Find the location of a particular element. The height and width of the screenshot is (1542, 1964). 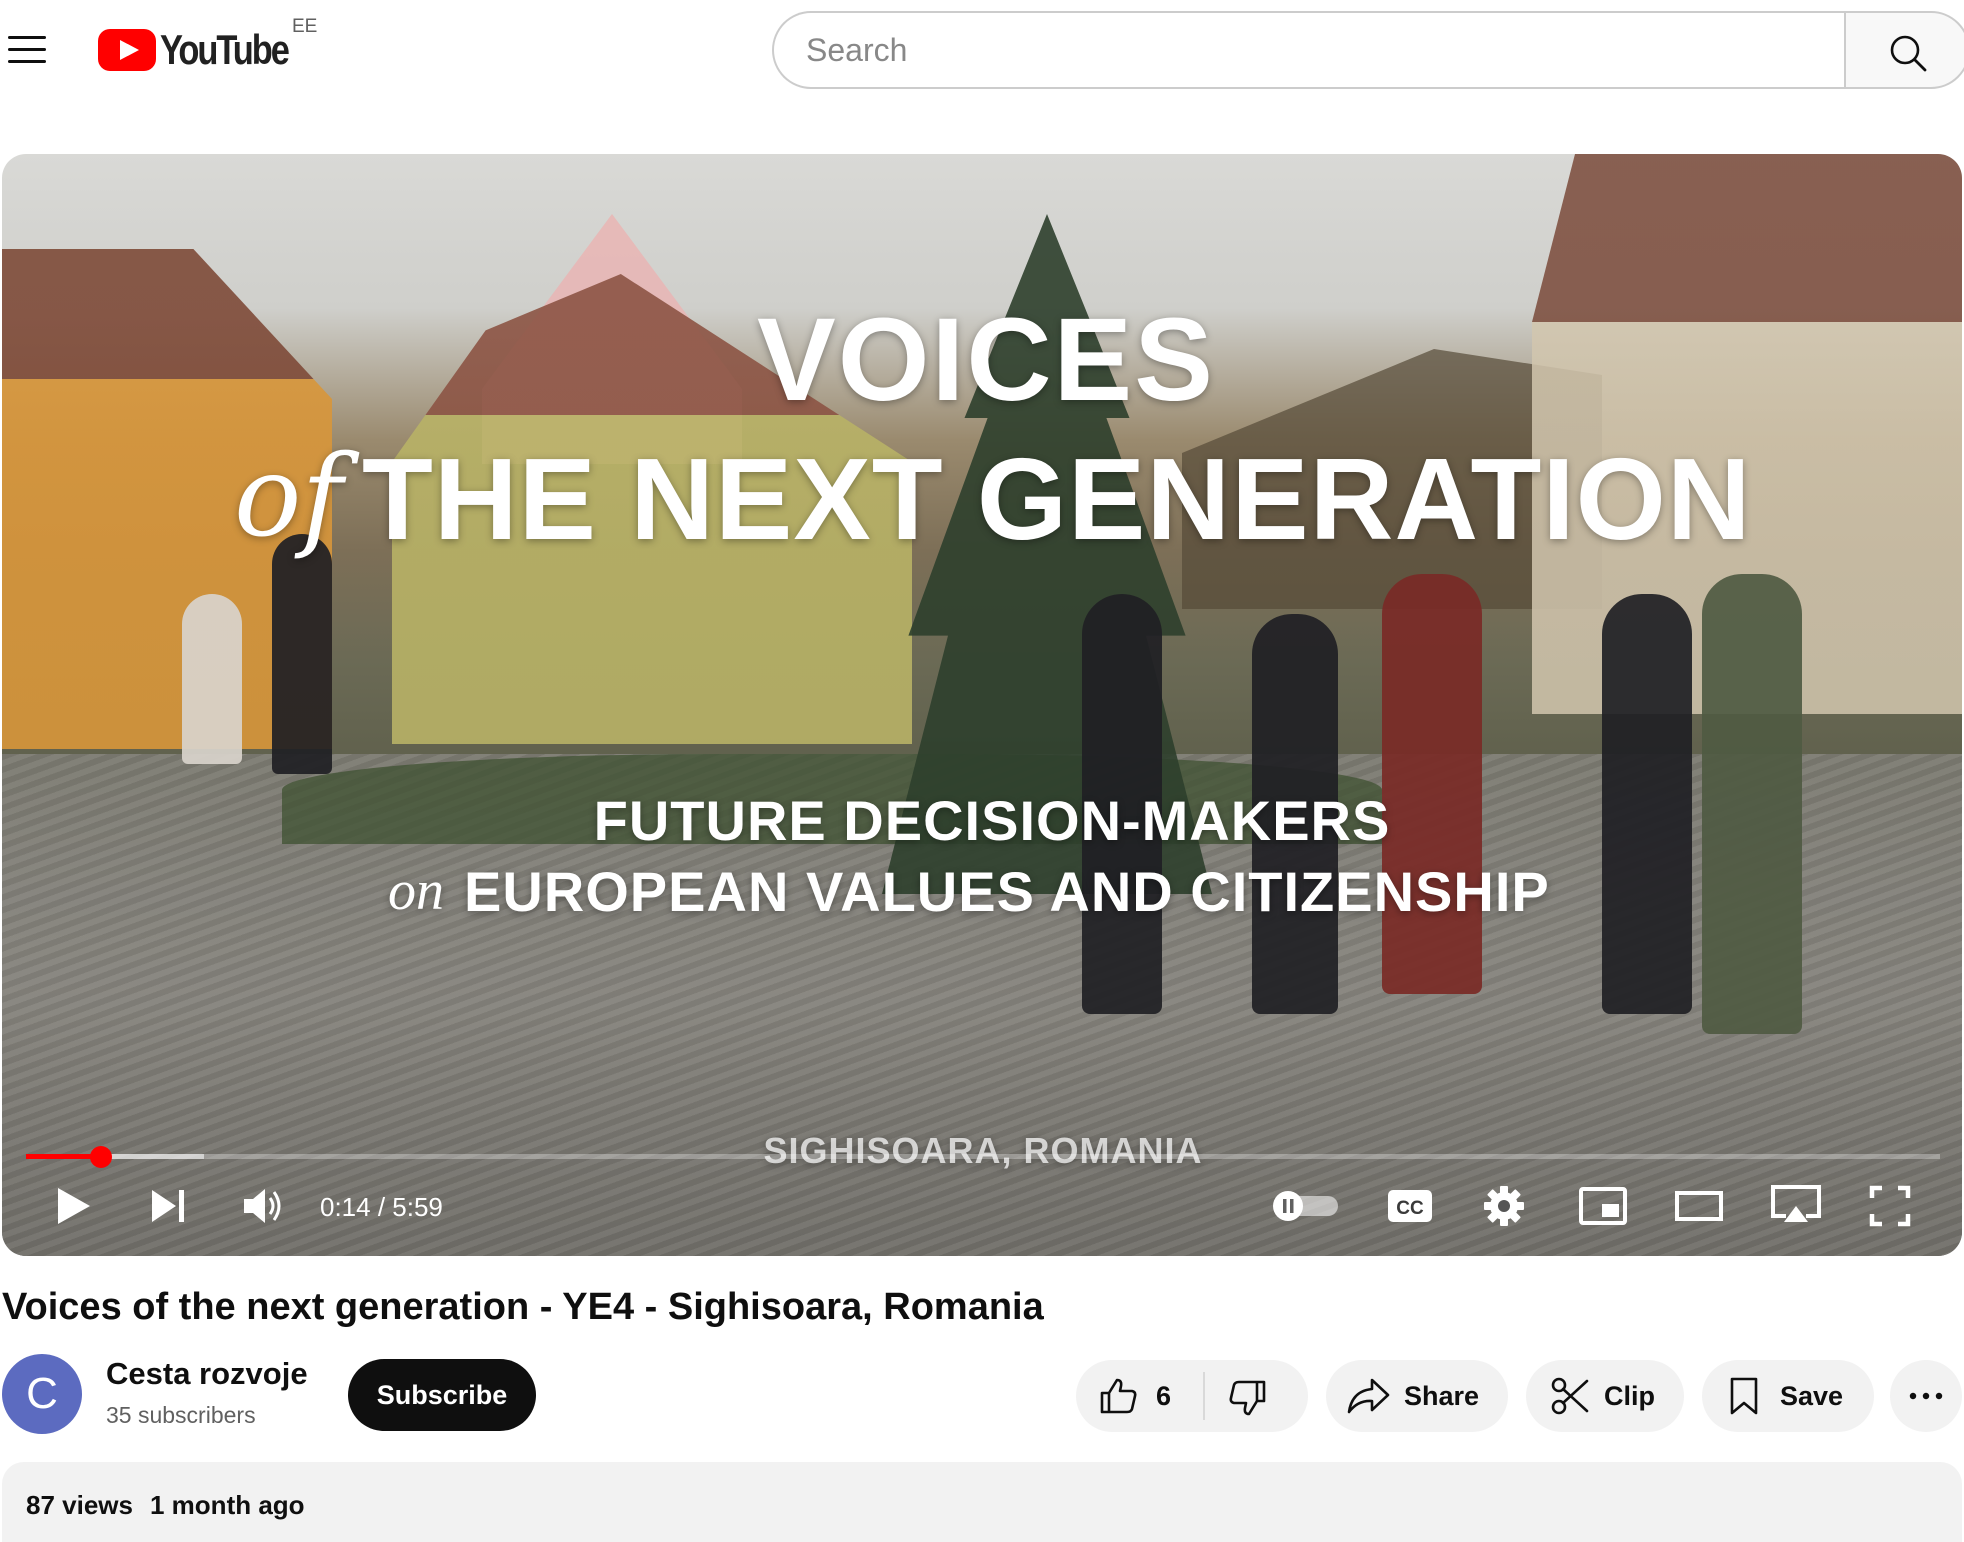

more-horizontal-icon is located at coordinates (1926, 1396).